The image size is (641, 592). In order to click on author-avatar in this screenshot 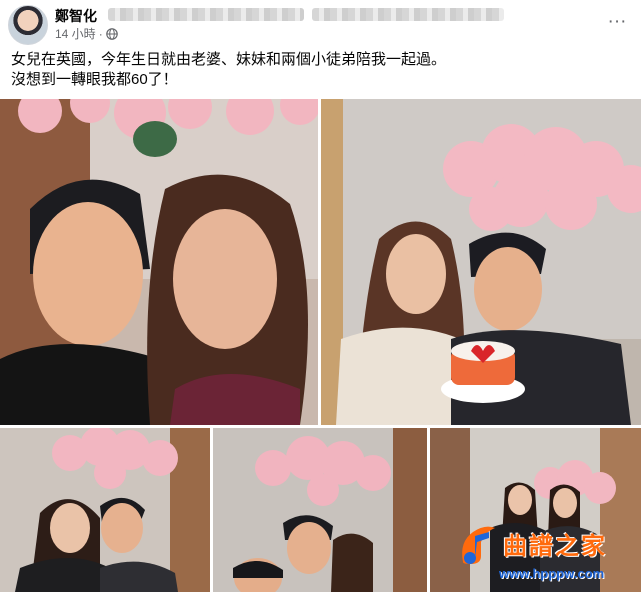, I will do `click(28, 25)`.